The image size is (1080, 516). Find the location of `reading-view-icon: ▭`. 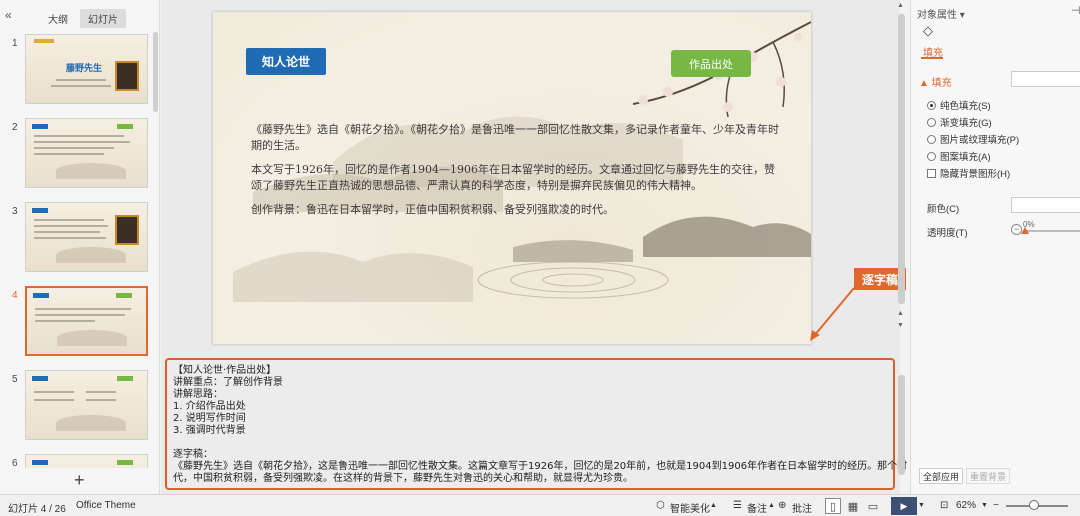

reading-view-icon: ▭ is located at coordinates (873, 506).